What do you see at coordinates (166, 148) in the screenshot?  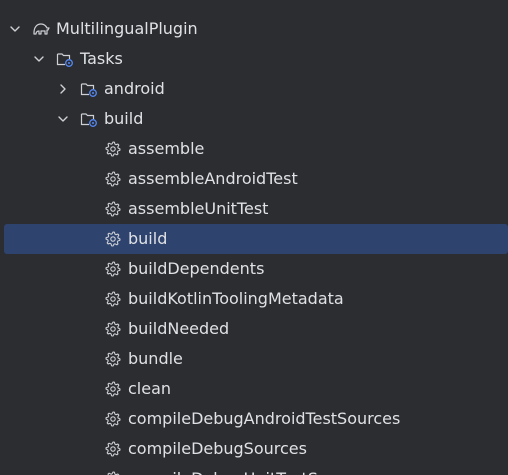 I see `task-label: assemble` at bounding box center [166, 148].